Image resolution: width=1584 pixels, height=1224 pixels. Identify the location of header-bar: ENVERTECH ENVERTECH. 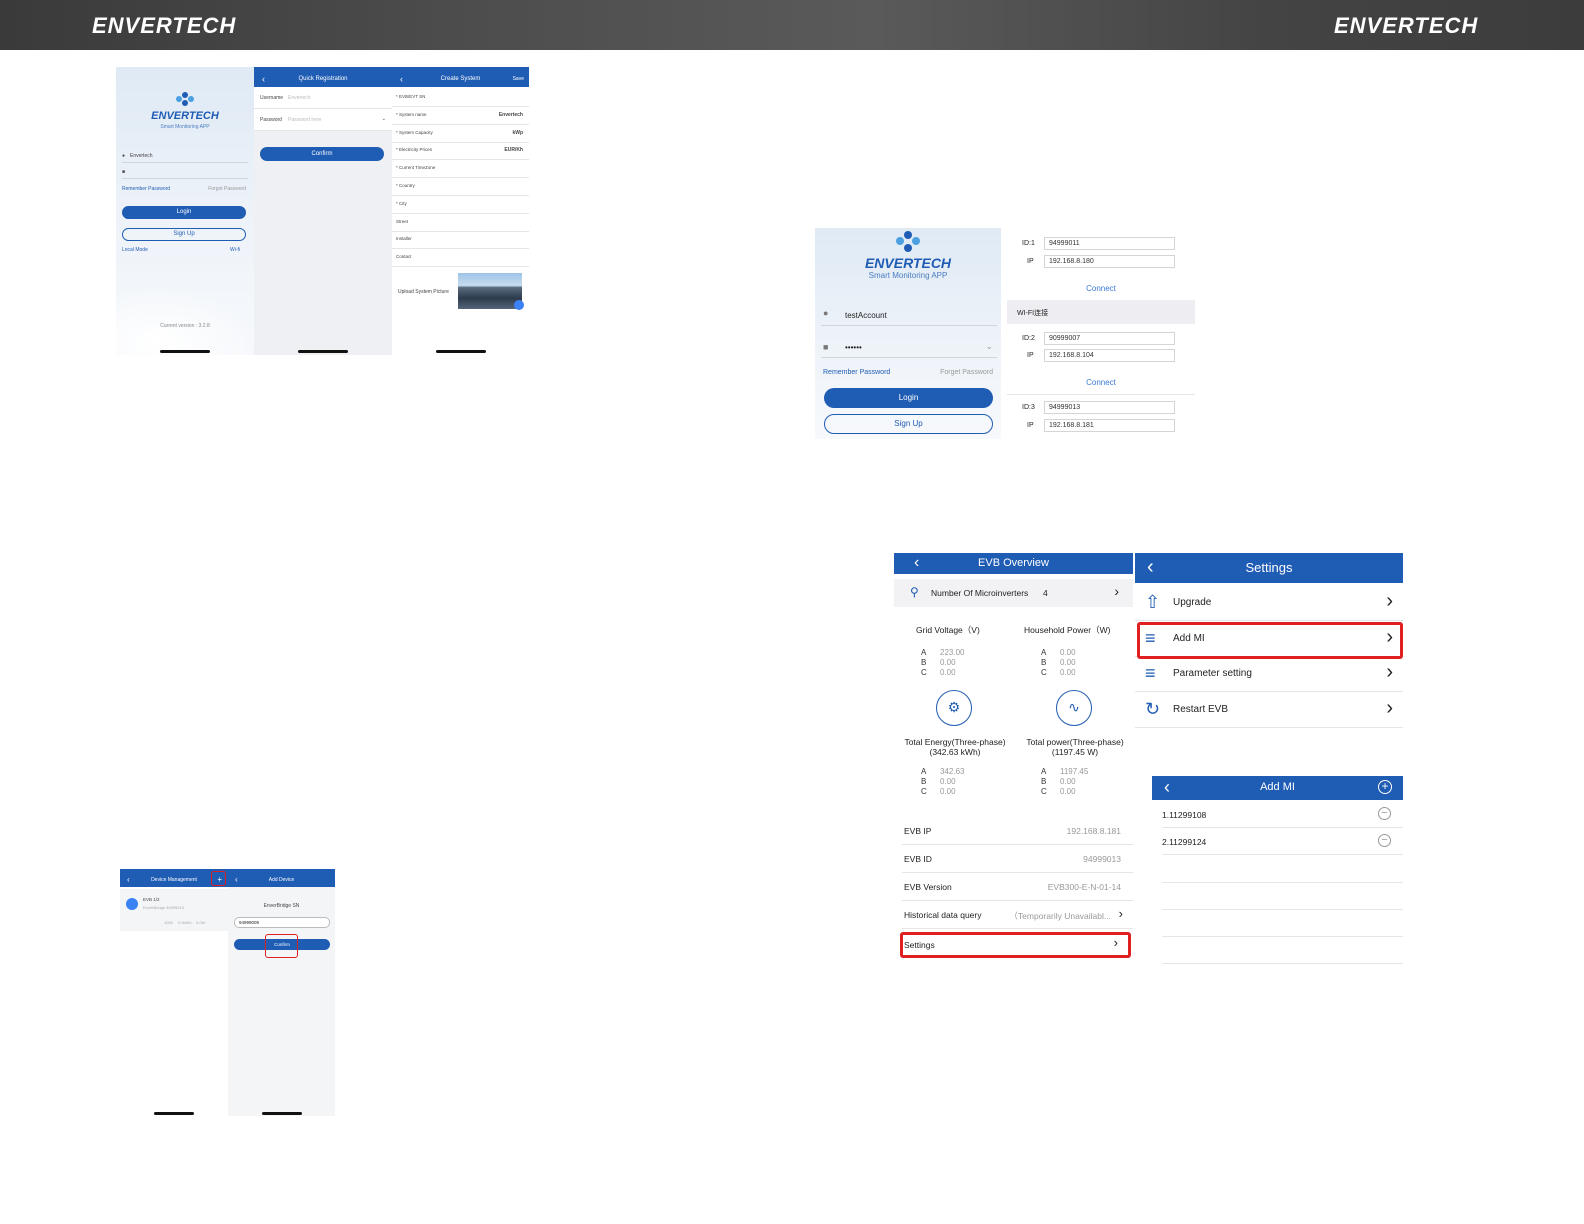
(792, 25).